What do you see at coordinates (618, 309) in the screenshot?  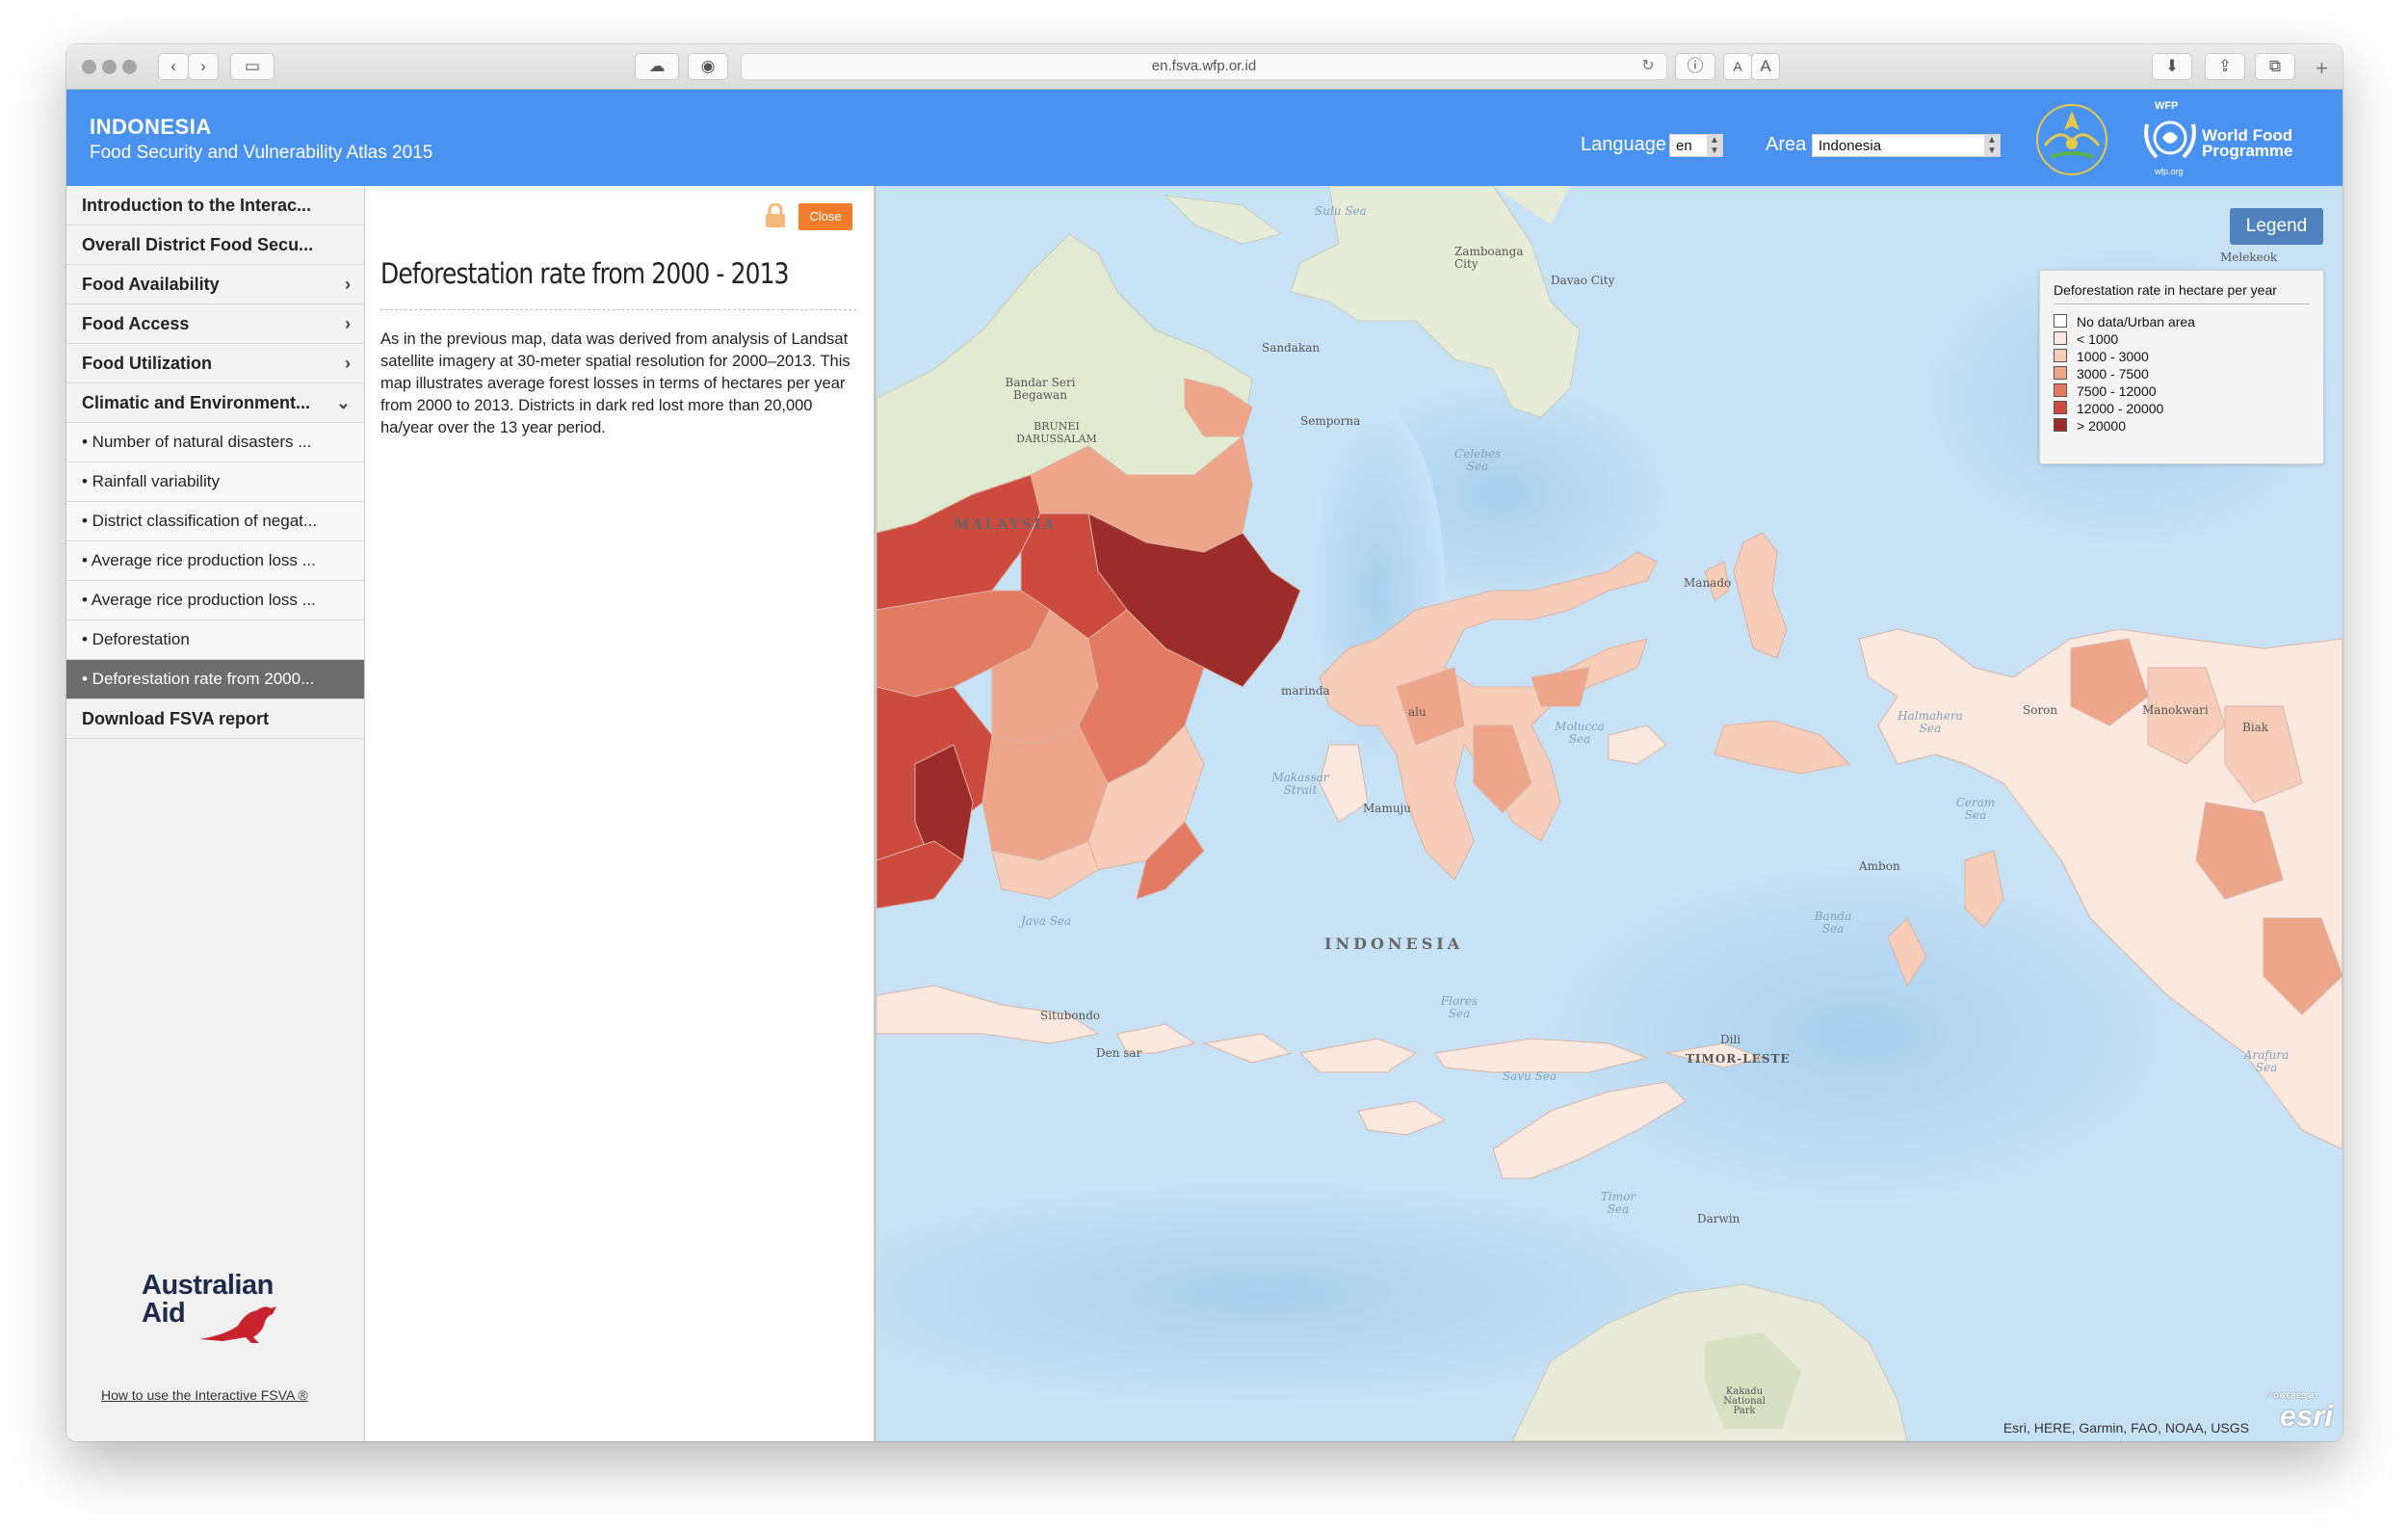 I see `title-divider` at bounding box center [618, 309].